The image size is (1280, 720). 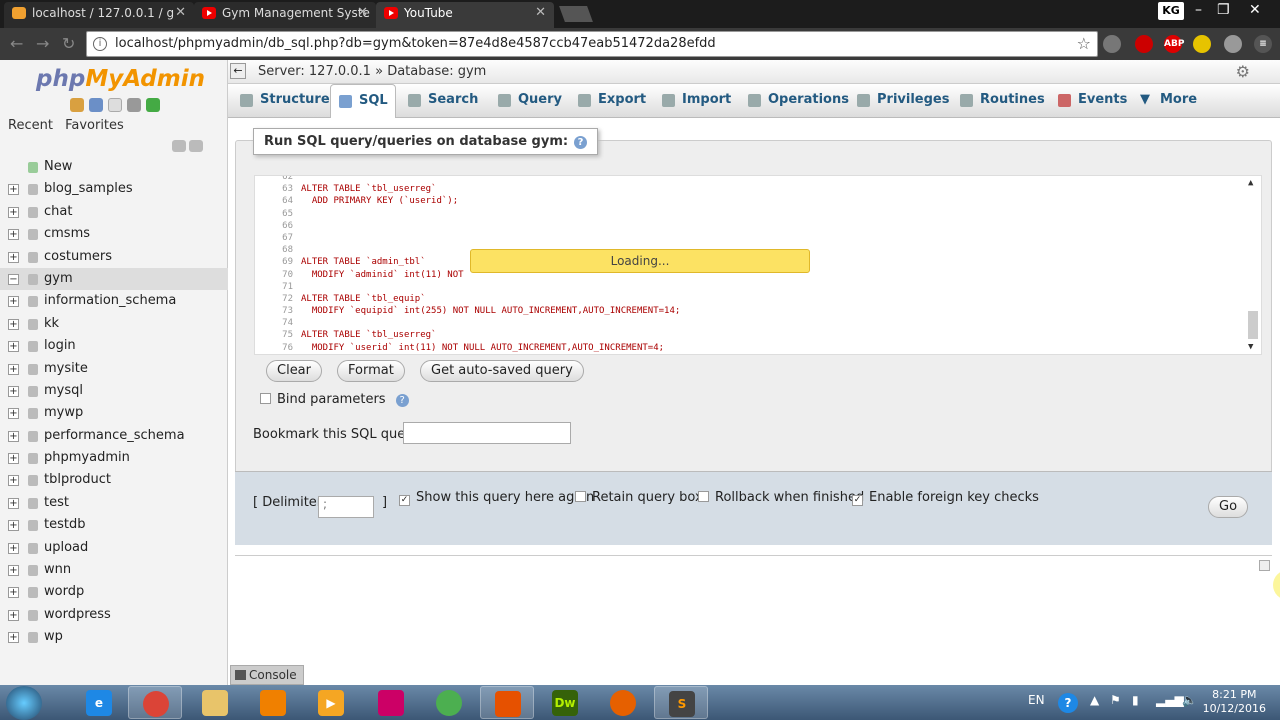 I want to click on docs-icon, so click(x=115, y=105).